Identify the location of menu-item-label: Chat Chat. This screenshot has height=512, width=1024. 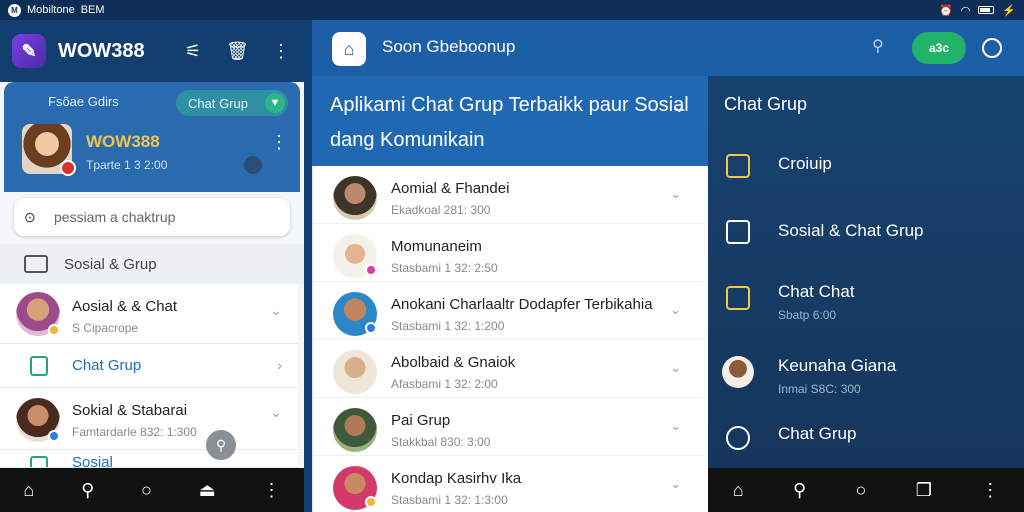
(816, 291).